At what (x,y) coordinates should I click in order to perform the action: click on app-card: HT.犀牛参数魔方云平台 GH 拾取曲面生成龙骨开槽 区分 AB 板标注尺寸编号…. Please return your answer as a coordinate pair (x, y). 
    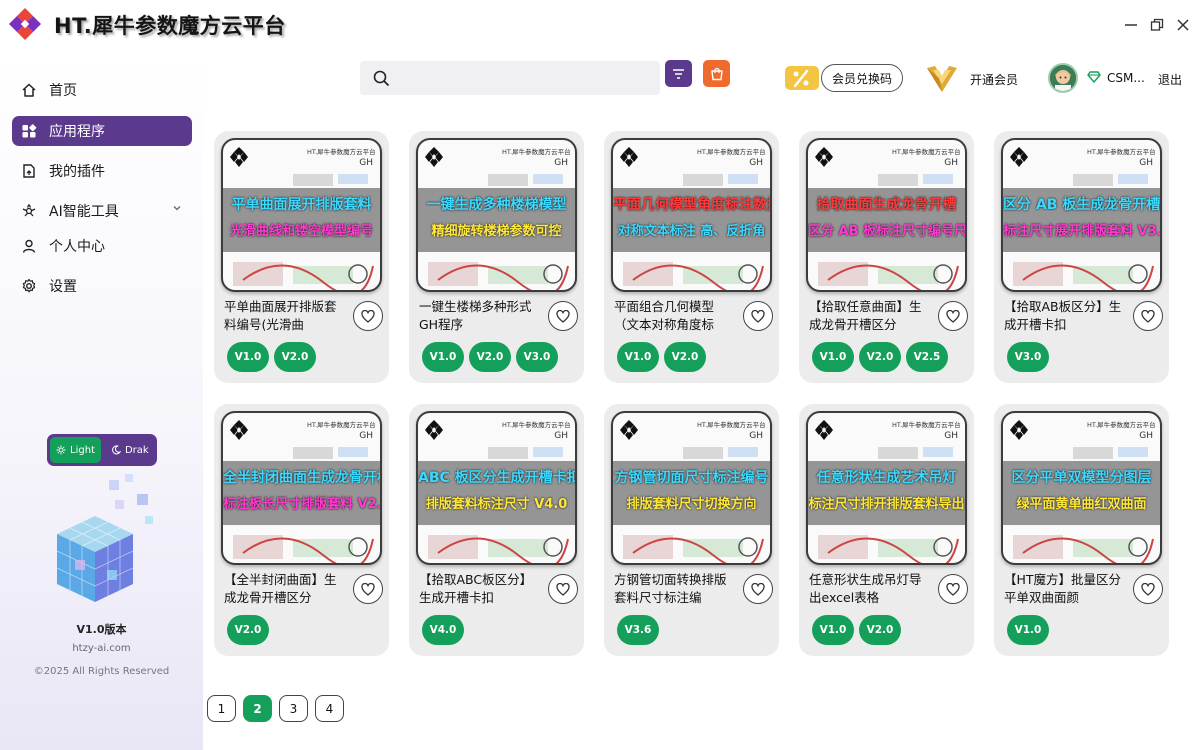
    Looking at the image, I should click on (886, 257).